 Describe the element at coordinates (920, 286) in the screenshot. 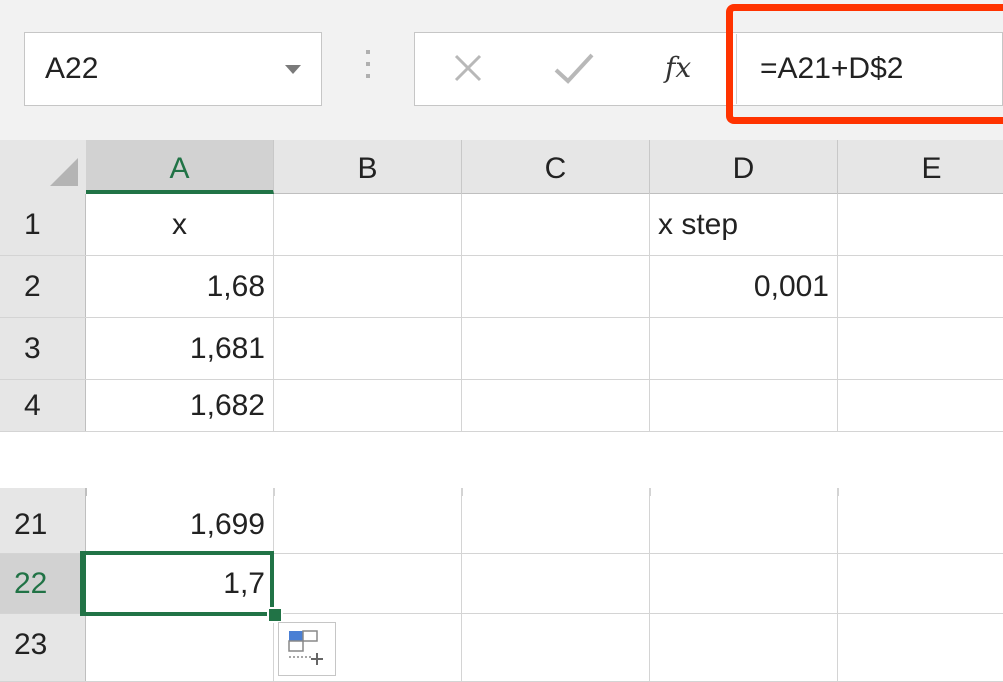

I see `cell-e2` at that location.